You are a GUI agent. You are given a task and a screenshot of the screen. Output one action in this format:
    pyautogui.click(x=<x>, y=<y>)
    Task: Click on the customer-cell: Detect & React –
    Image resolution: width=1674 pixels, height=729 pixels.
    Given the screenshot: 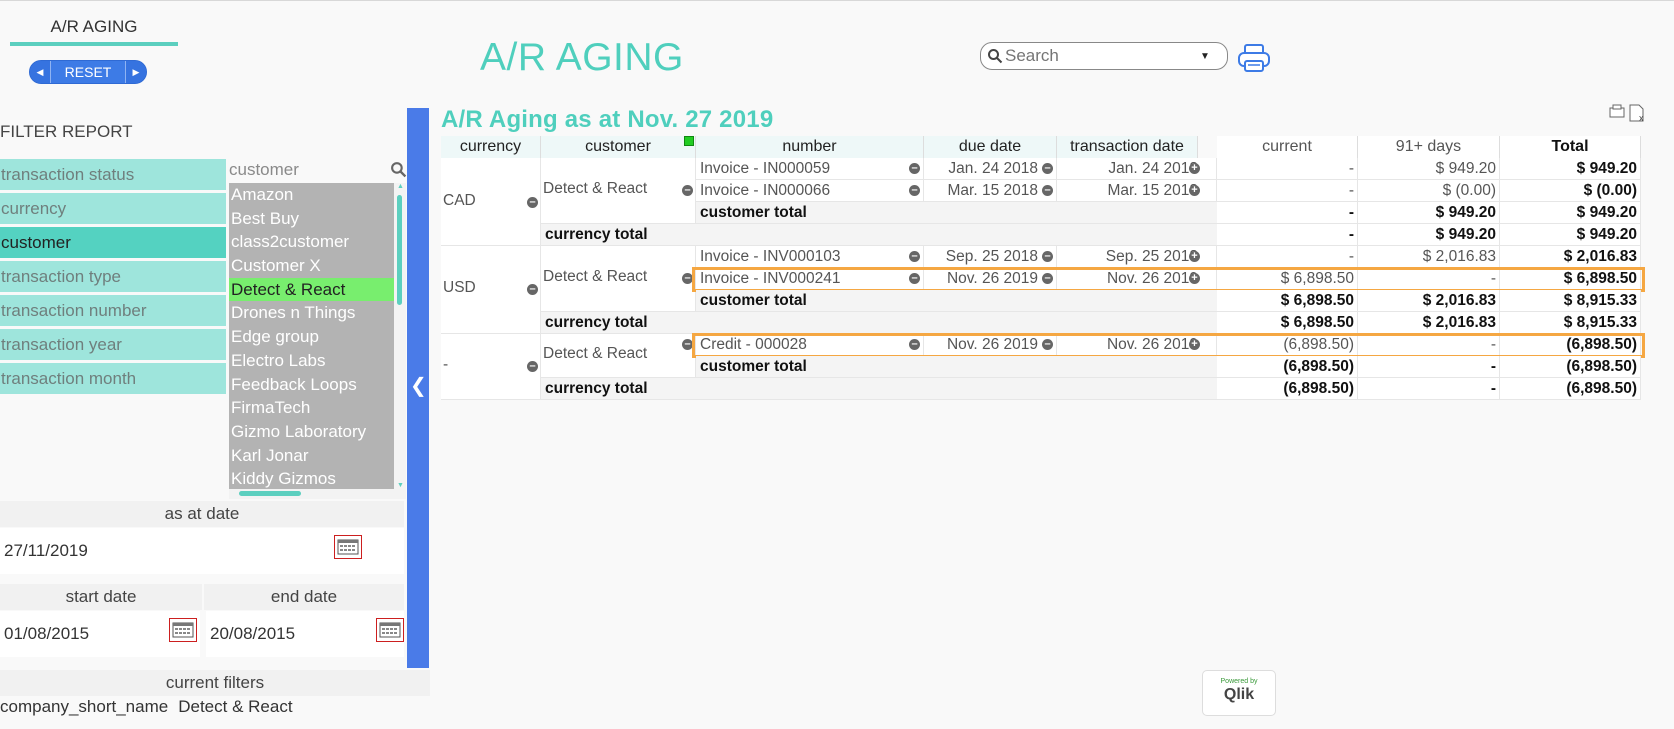 What is the action you would take?
    pyautogui.click(x=618, y=356)
    